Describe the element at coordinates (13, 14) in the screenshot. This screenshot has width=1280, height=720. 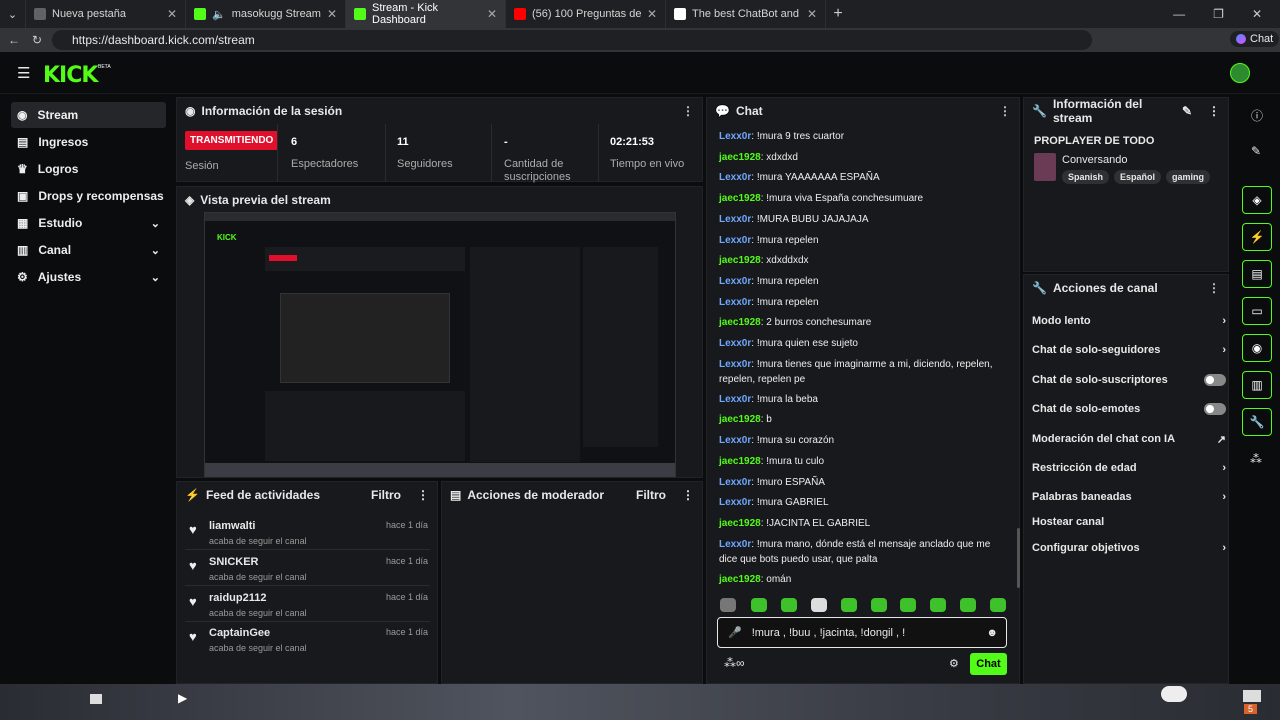
I see `tab-search-button: ⌄` at that location.